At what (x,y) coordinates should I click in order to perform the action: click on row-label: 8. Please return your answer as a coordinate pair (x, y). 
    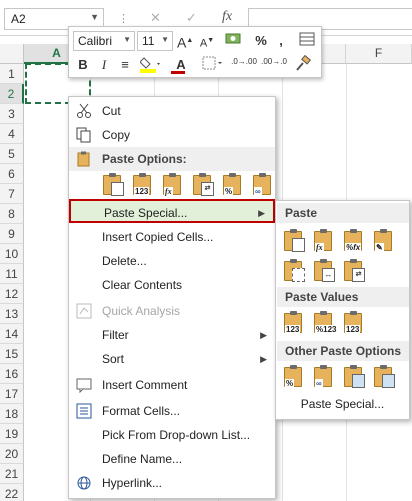
    Looking at the image, I should click on (11, 214).